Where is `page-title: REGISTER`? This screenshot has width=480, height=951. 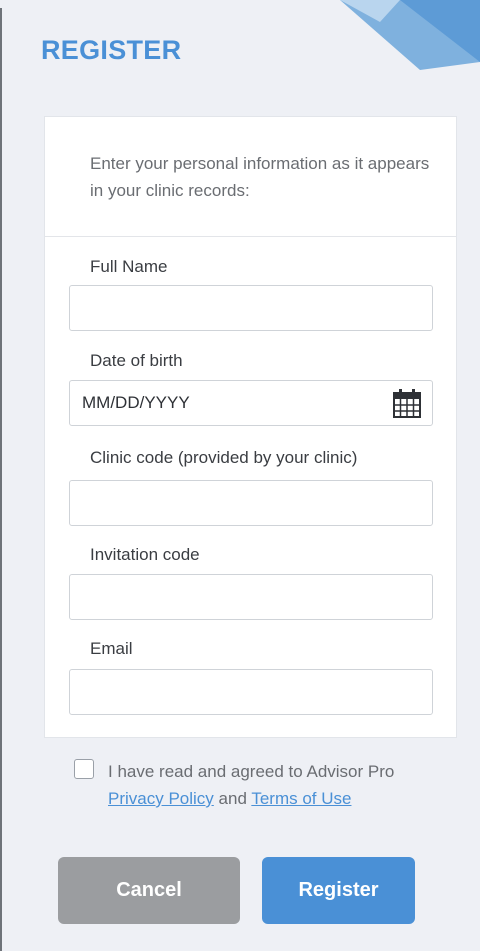
page-title: REGISTER is located at coordinates (111, 50).